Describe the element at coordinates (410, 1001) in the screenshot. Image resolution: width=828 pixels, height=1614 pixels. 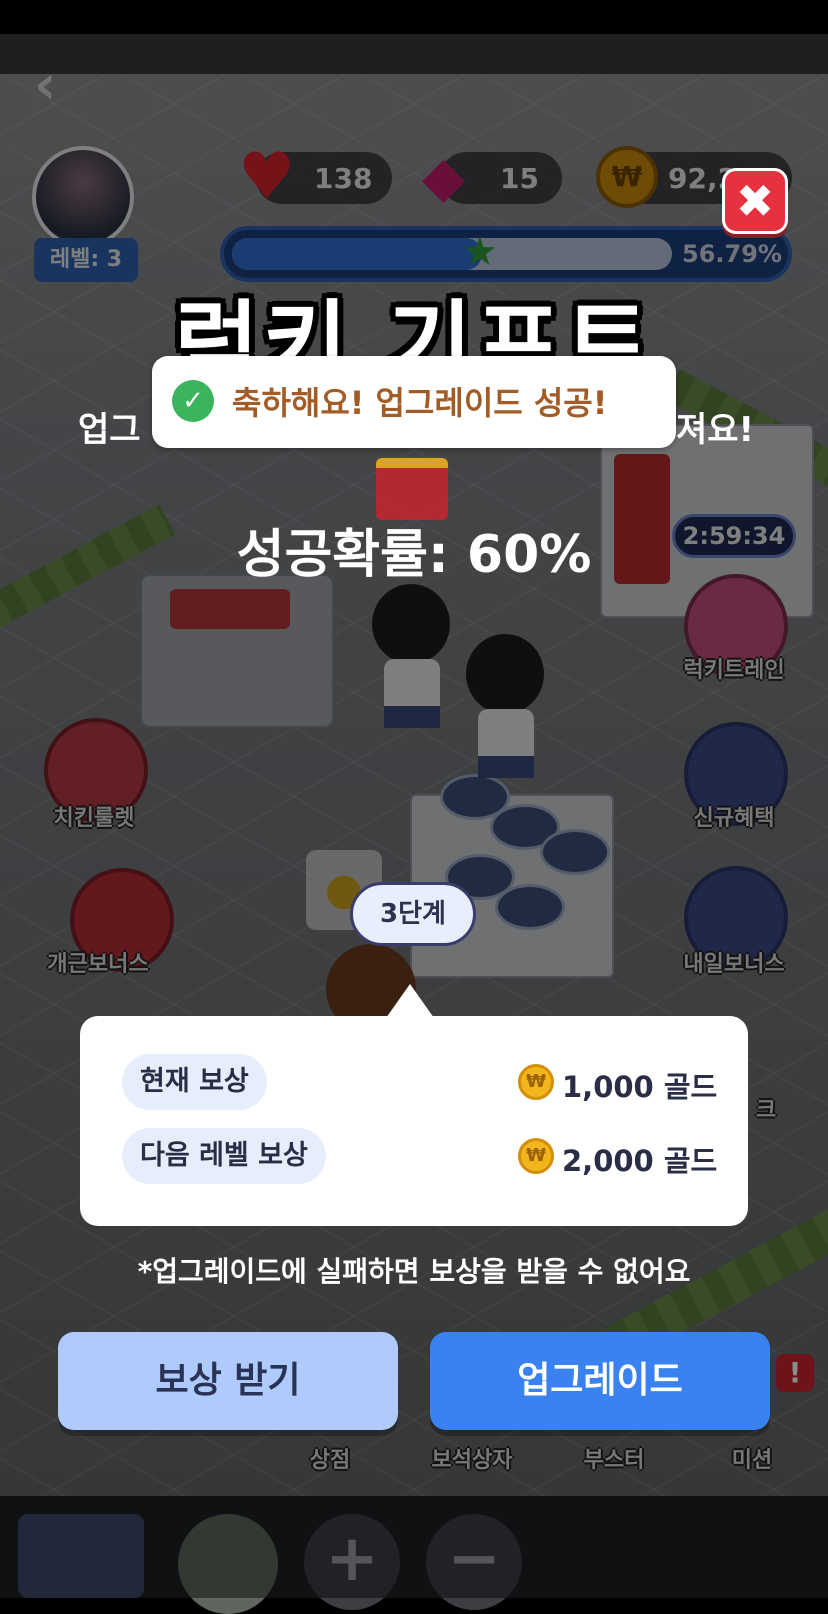
I see `reward-card-pointer` at that location.